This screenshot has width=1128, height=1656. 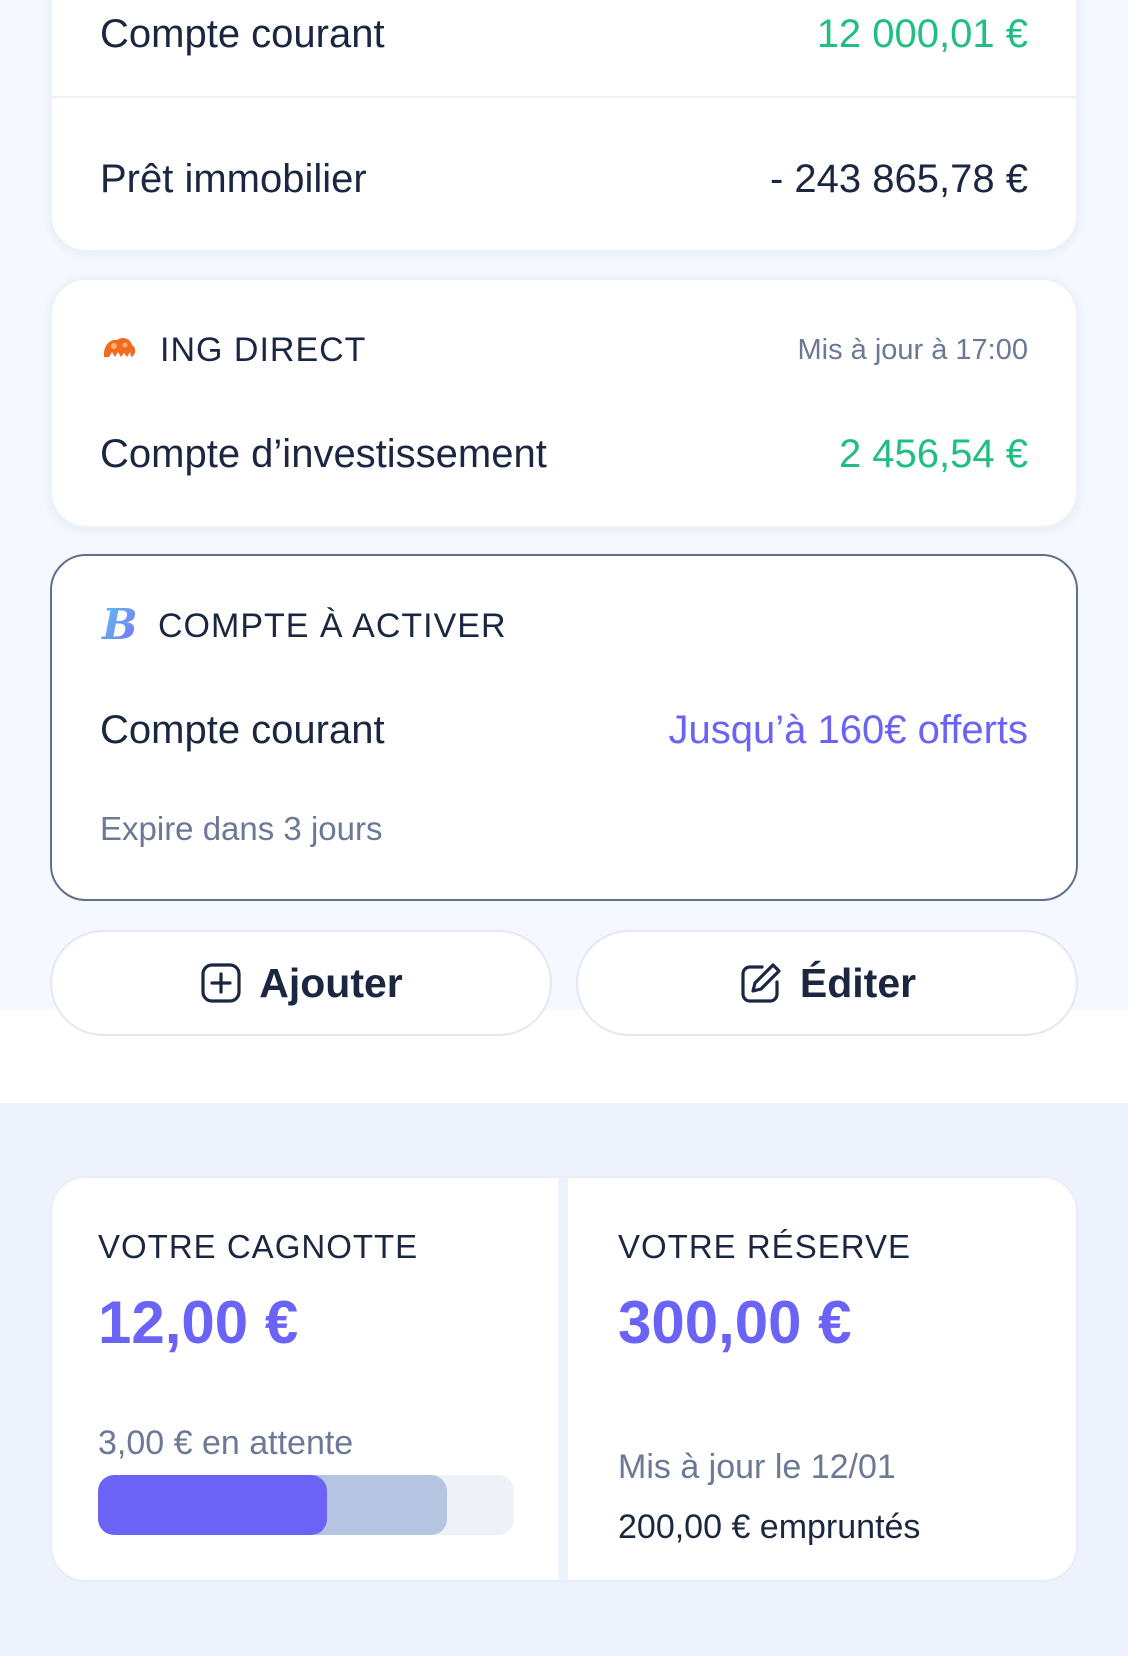 What do you see at coordinates (564, 97) in the screenshot?
I see `row-divider` at bounding box center [564, 97].